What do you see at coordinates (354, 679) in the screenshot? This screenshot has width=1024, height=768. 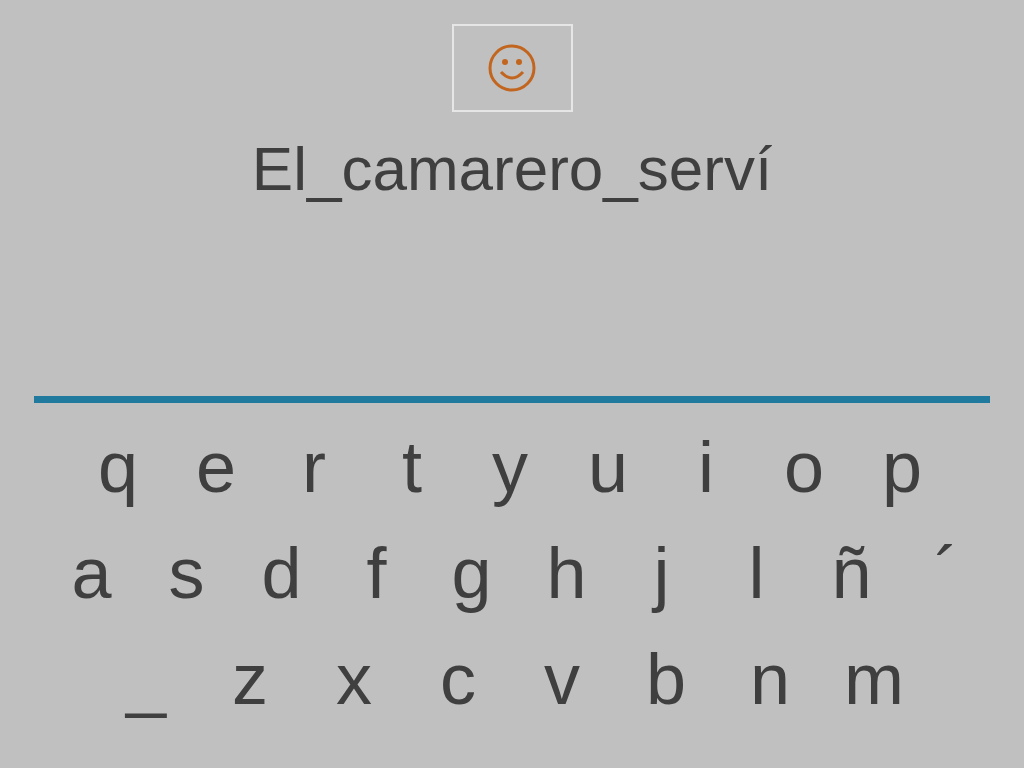 I see `letter-key: x` at bounding box center [354, 679].